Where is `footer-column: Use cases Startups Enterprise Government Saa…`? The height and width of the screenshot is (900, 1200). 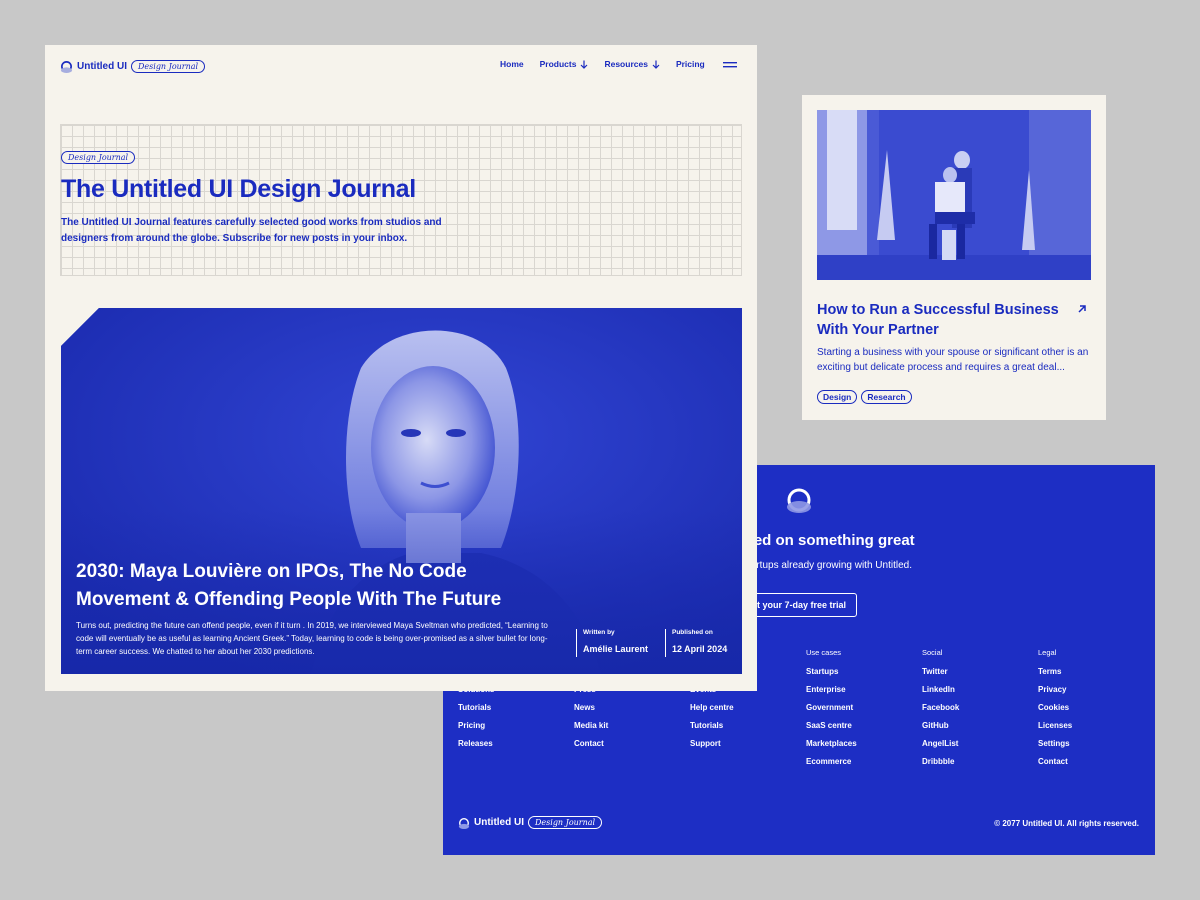
footer-column: Use cases Startups Enterprise Government Saa… is located at coordinates (861, 711).